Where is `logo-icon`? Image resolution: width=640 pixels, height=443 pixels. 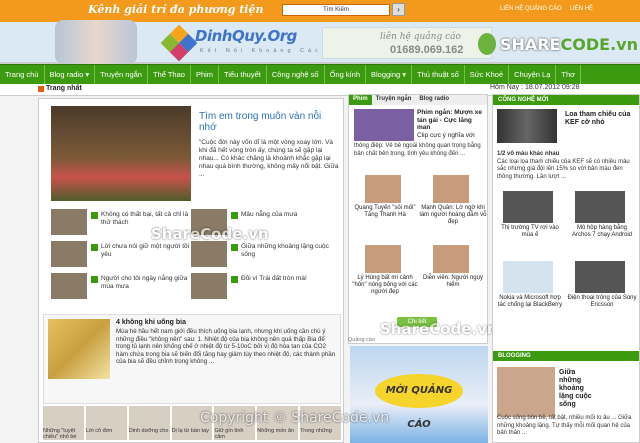
logo-icon is located at coordinates (179, 43).